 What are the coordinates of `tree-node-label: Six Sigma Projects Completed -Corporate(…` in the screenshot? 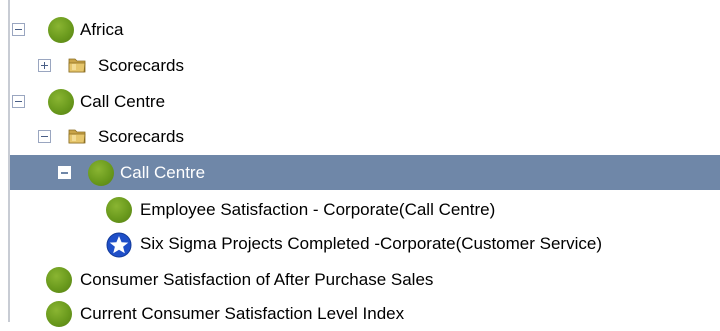 It's located at (371, 243).